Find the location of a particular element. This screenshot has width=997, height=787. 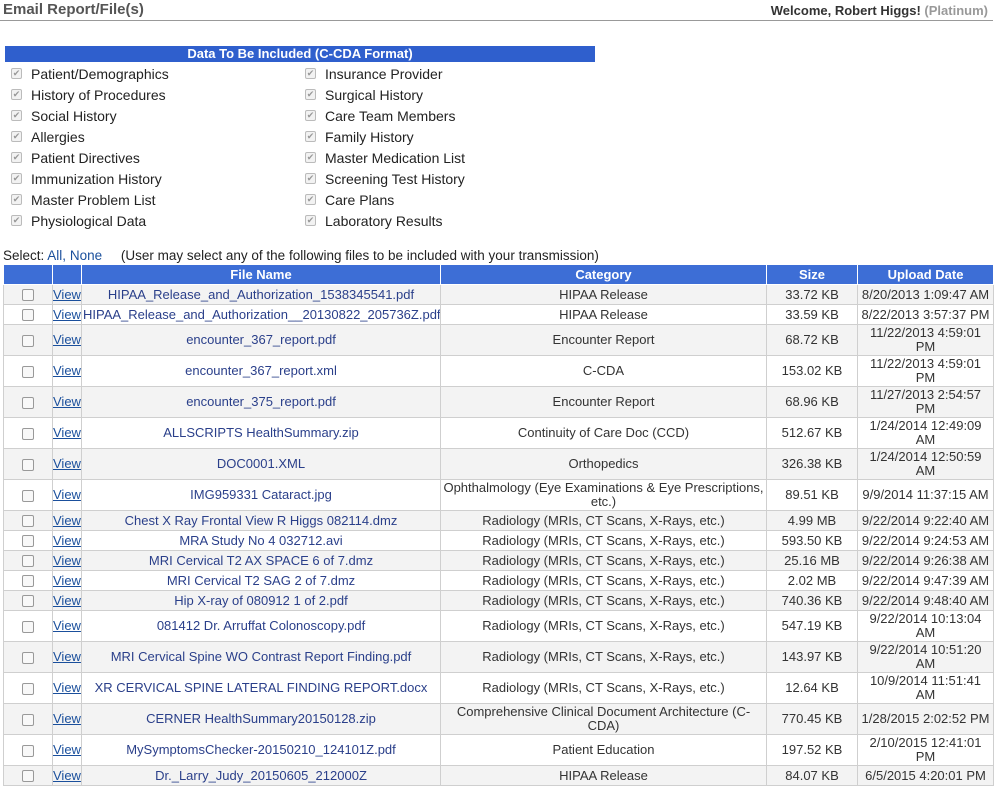

upload-date-cell: 1/24/2014 12:49:09 AM is located at coordinates (925, 433).